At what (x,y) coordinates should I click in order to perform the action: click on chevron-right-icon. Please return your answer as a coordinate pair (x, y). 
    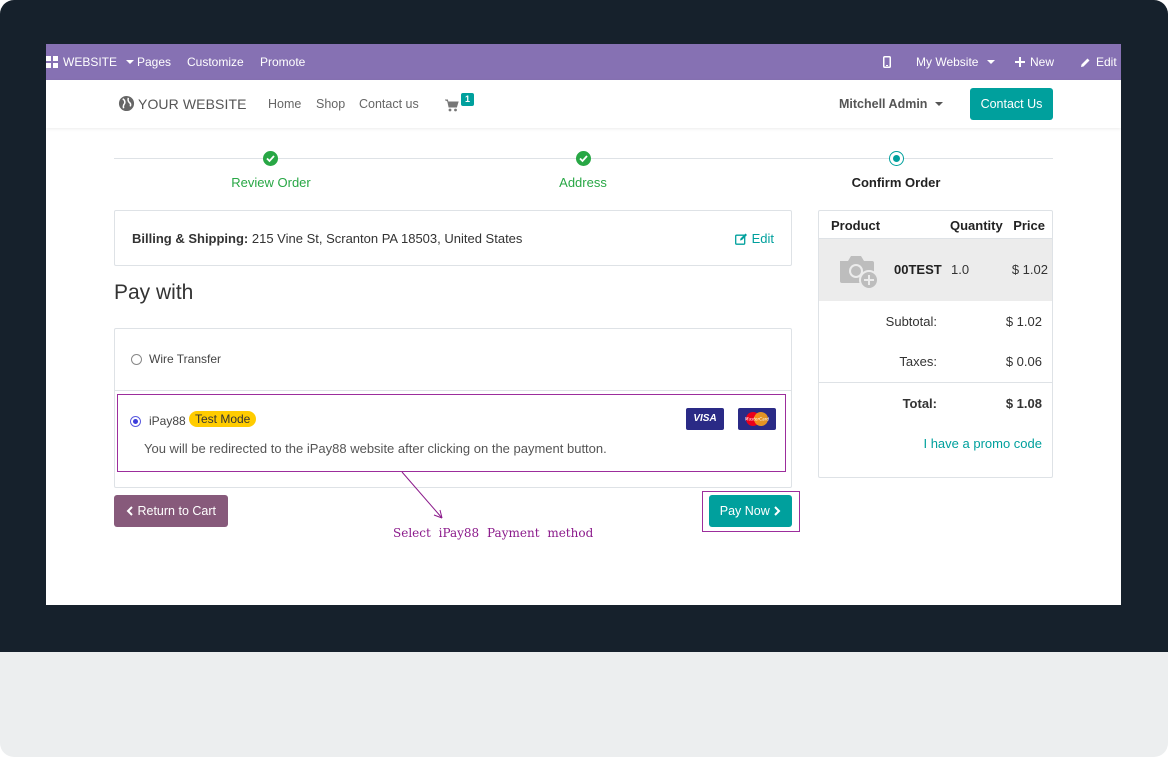
    Looking at the image, I should click on (777, 511).